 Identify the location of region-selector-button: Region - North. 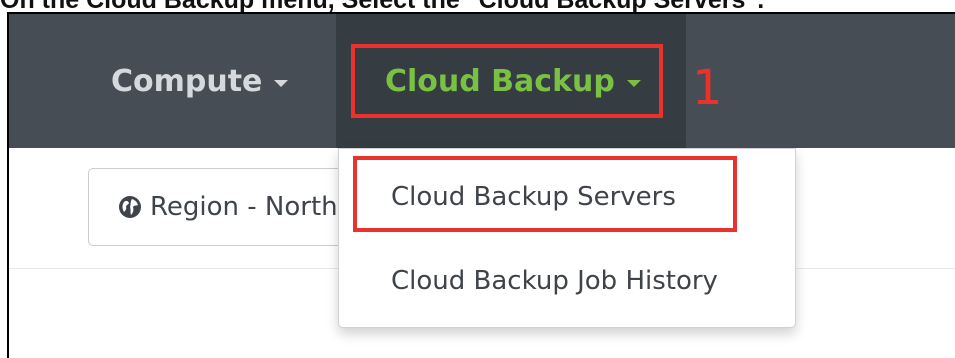
(228, 207).